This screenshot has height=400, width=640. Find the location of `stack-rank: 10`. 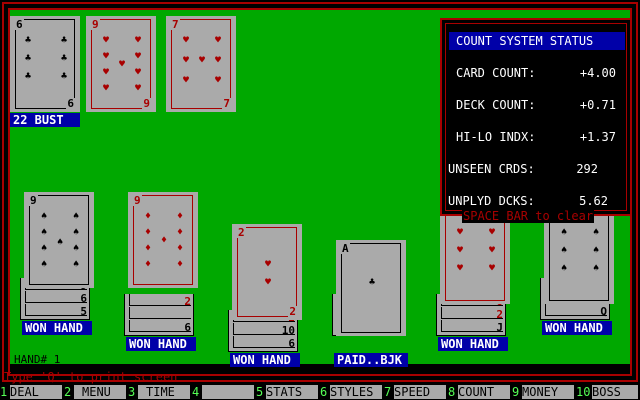

stack-rank: 10 is located at coordinates (288, 330).